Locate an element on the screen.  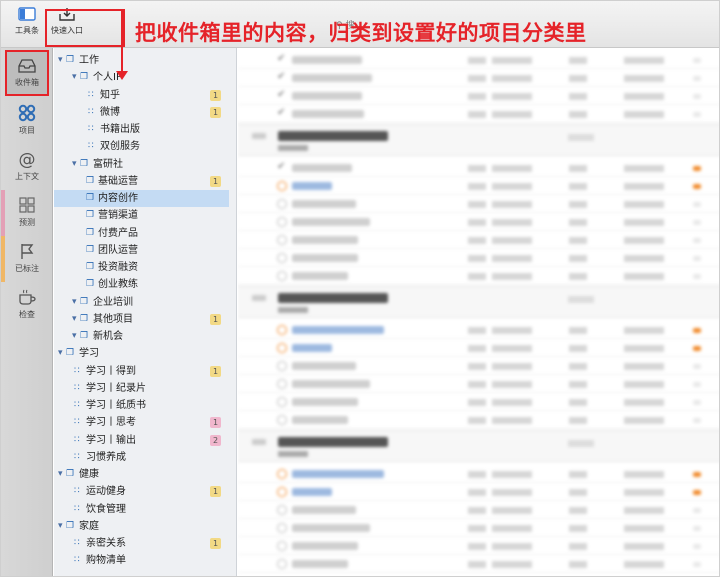
tree-project: ∷ 运动健身 1 is located at coordinates (141, 491).